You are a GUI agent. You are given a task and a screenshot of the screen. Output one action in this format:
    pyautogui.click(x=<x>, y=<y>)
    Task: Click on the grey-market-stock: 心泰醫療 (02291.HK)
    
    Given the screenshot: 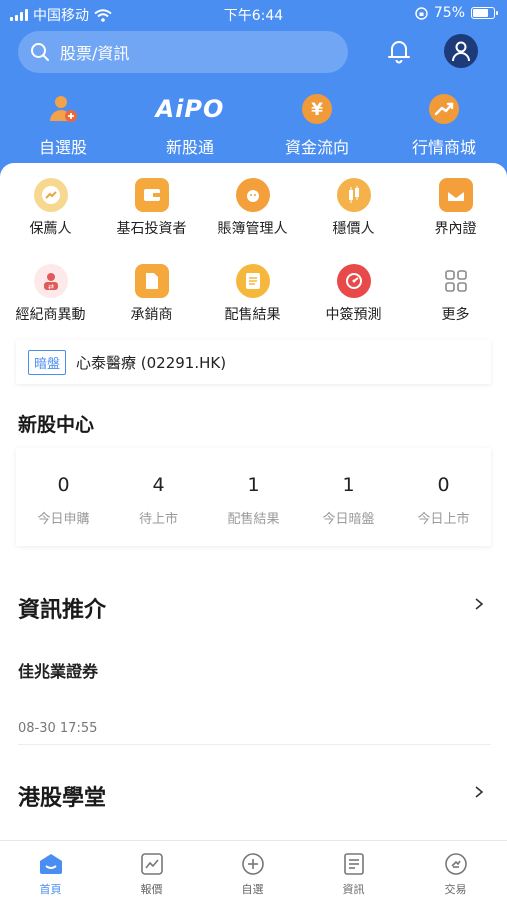 What is the action you would take?
    pyautogui.click(x=151, y=362)
    